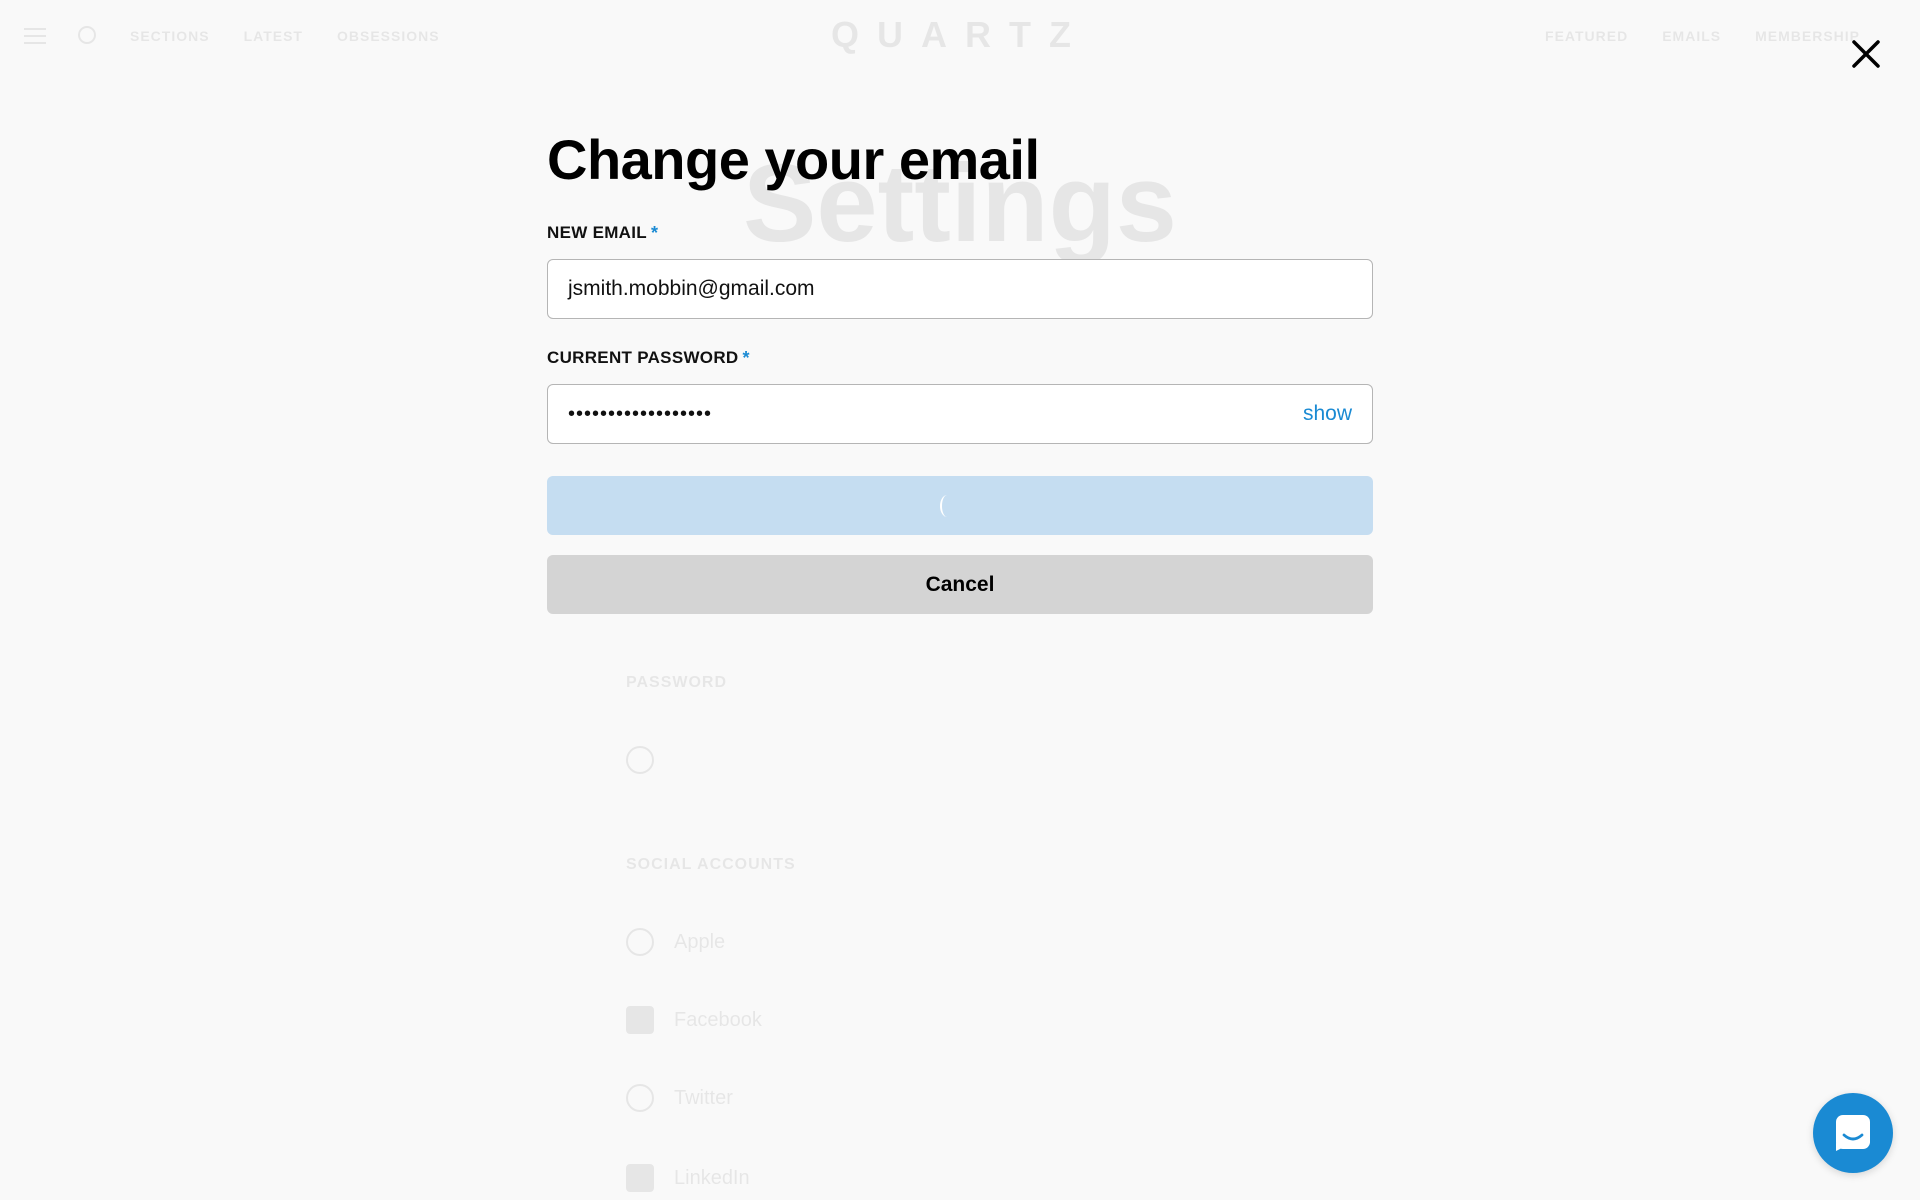  What do you see at coordinates (170, 36) in the screenshot?
I see `nav-link-sections: SECTIONS` at bounding box center [170, 36].